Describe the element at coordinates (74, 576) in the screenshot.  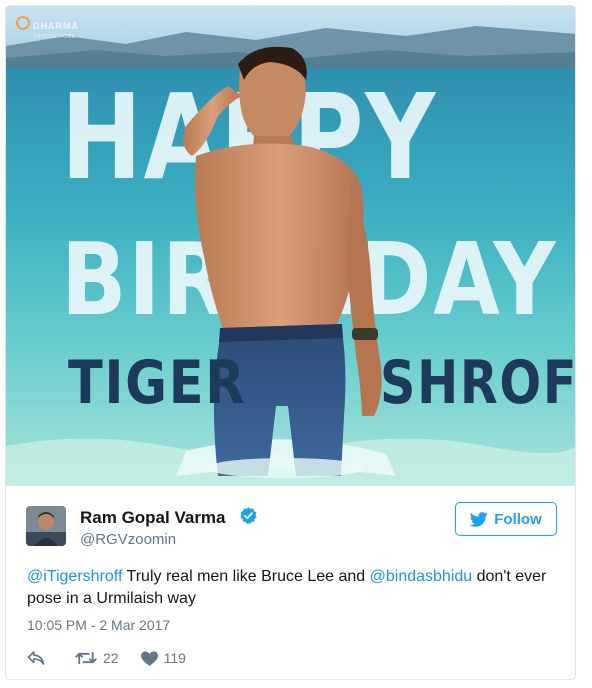
I see `mention-link: @iTigershroff` at that location.